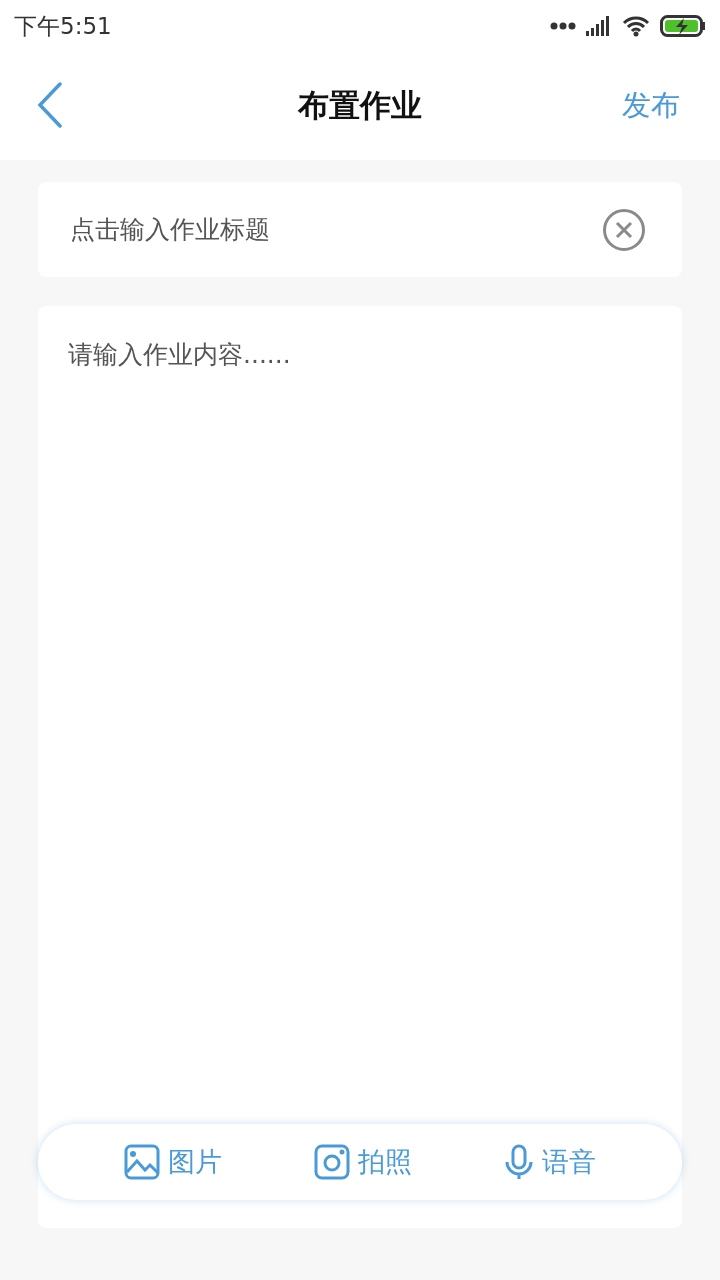 Image resolution: width=720 pixels, height=1280 pixels. What do you see at coordinates (332, 1162) in the screenshot?
I see `camera-icon` at bounding box center [332, 1162].